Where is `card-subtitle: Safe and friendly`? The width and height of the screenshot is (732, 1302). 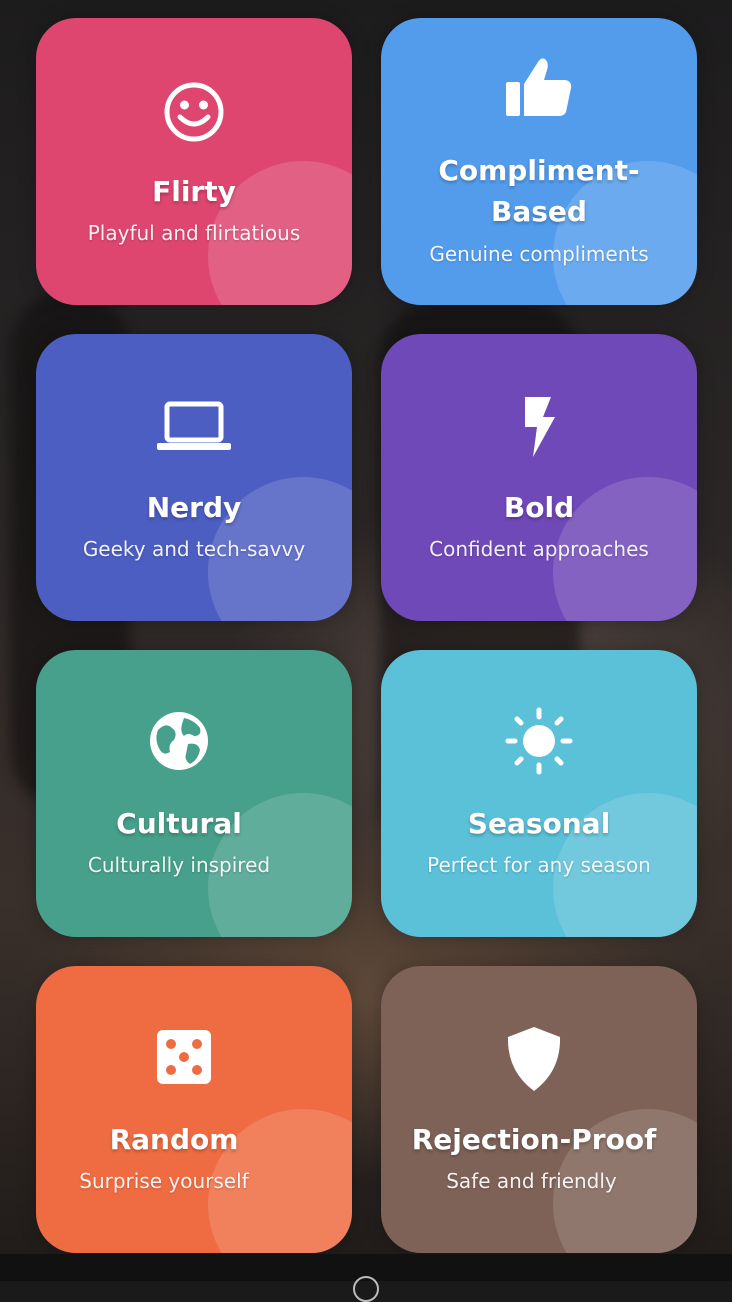
card-subtitle: Safe and friendly is located at coordinates (531, 1181).